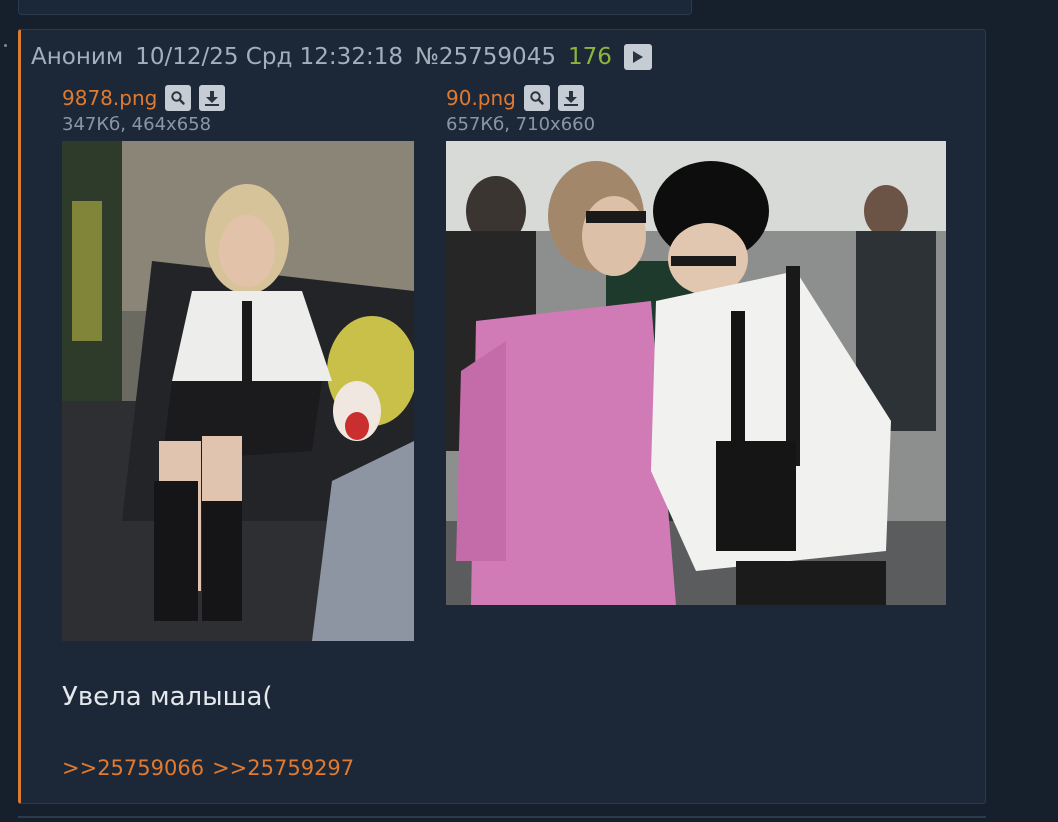  Describe the element at coordinates (269, 57) in the screenshot. I see `post-date: 10/12/25 Срд 12:32:18` at that location.